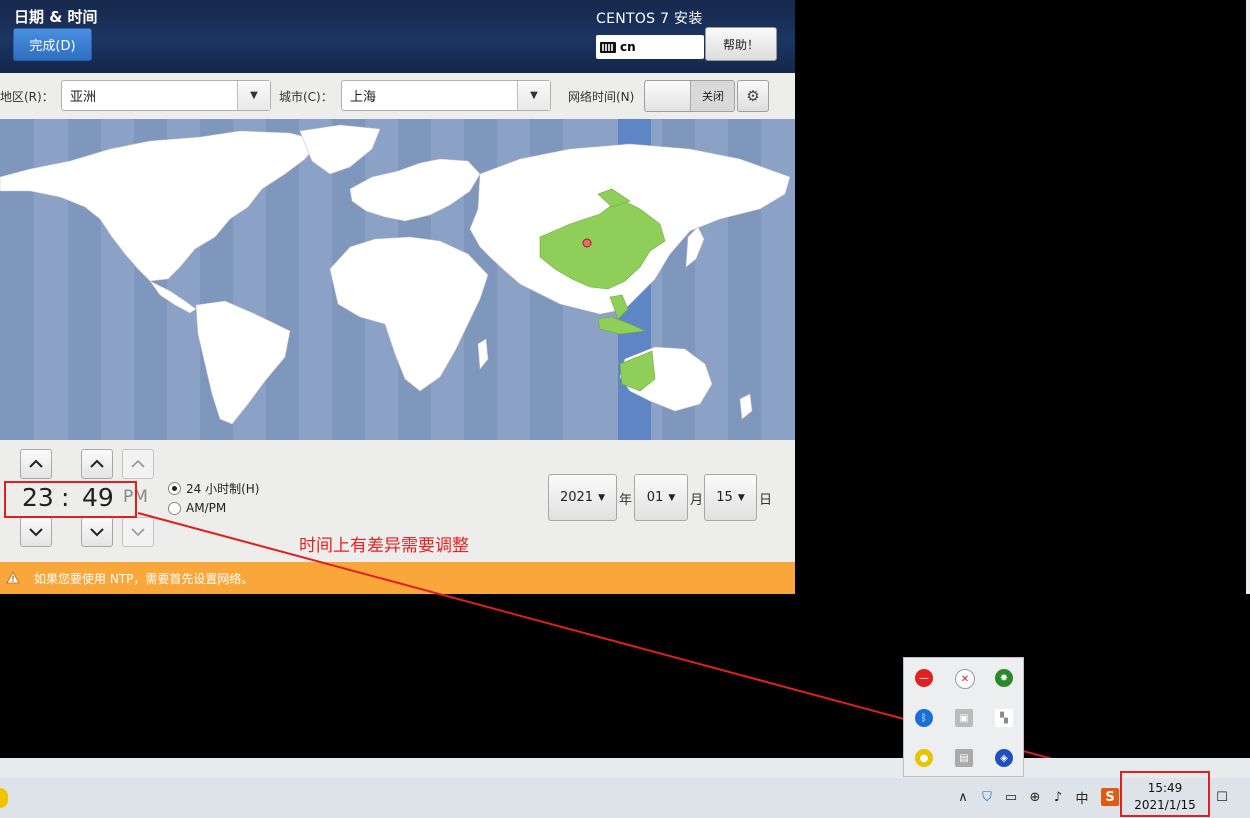 This screenshot has height=818, width=1250. What do you see at coordinates (306, 97) in the screenshot?
I see `city-label: 城市(C)：` at bounding box center [306, 97].